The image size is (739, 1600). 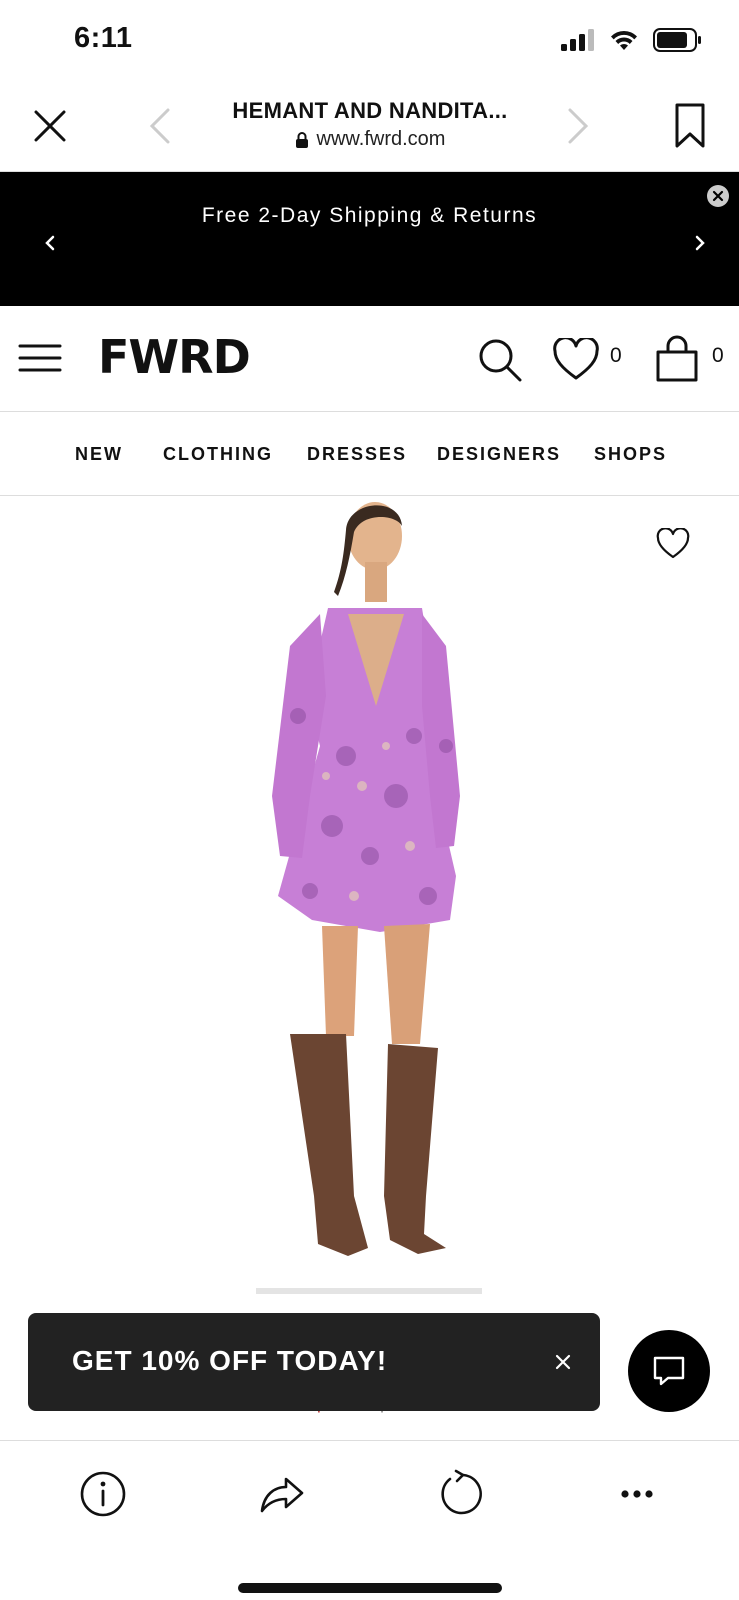 I want to click on info-icon, so click(x=103, y=1494).